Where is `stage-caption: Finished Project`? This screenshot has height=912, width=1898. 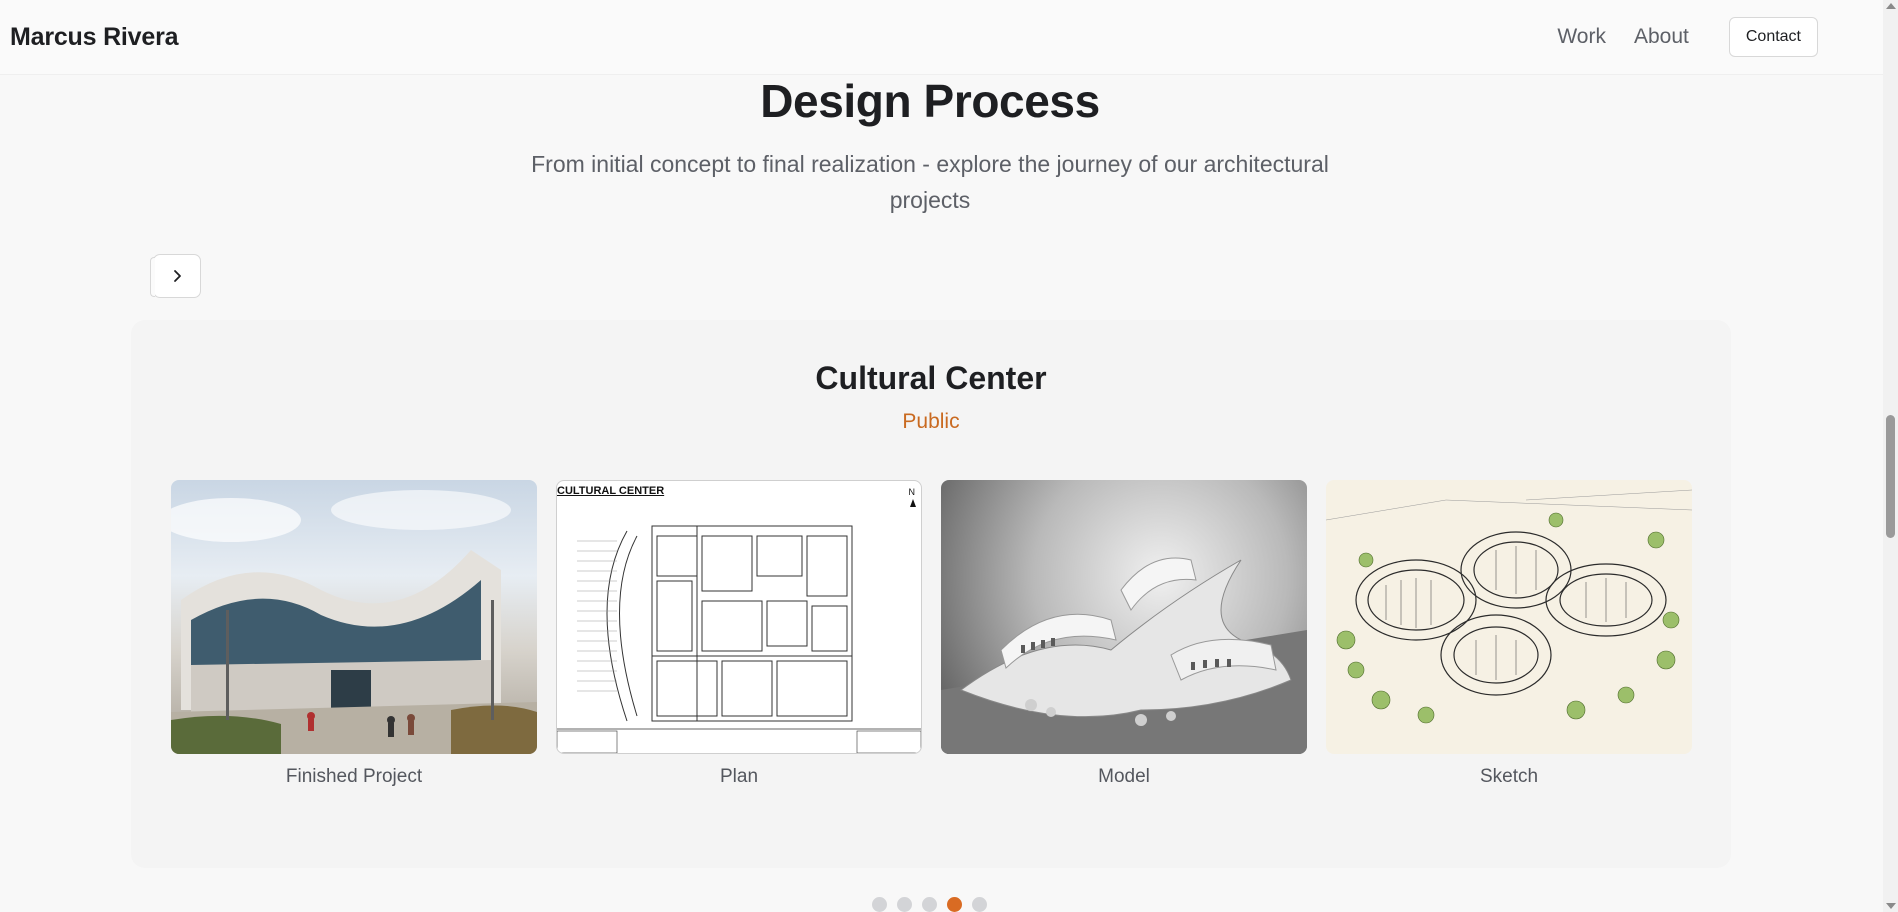 stage-caption: Finished Project is located at coordinates (354, 776).